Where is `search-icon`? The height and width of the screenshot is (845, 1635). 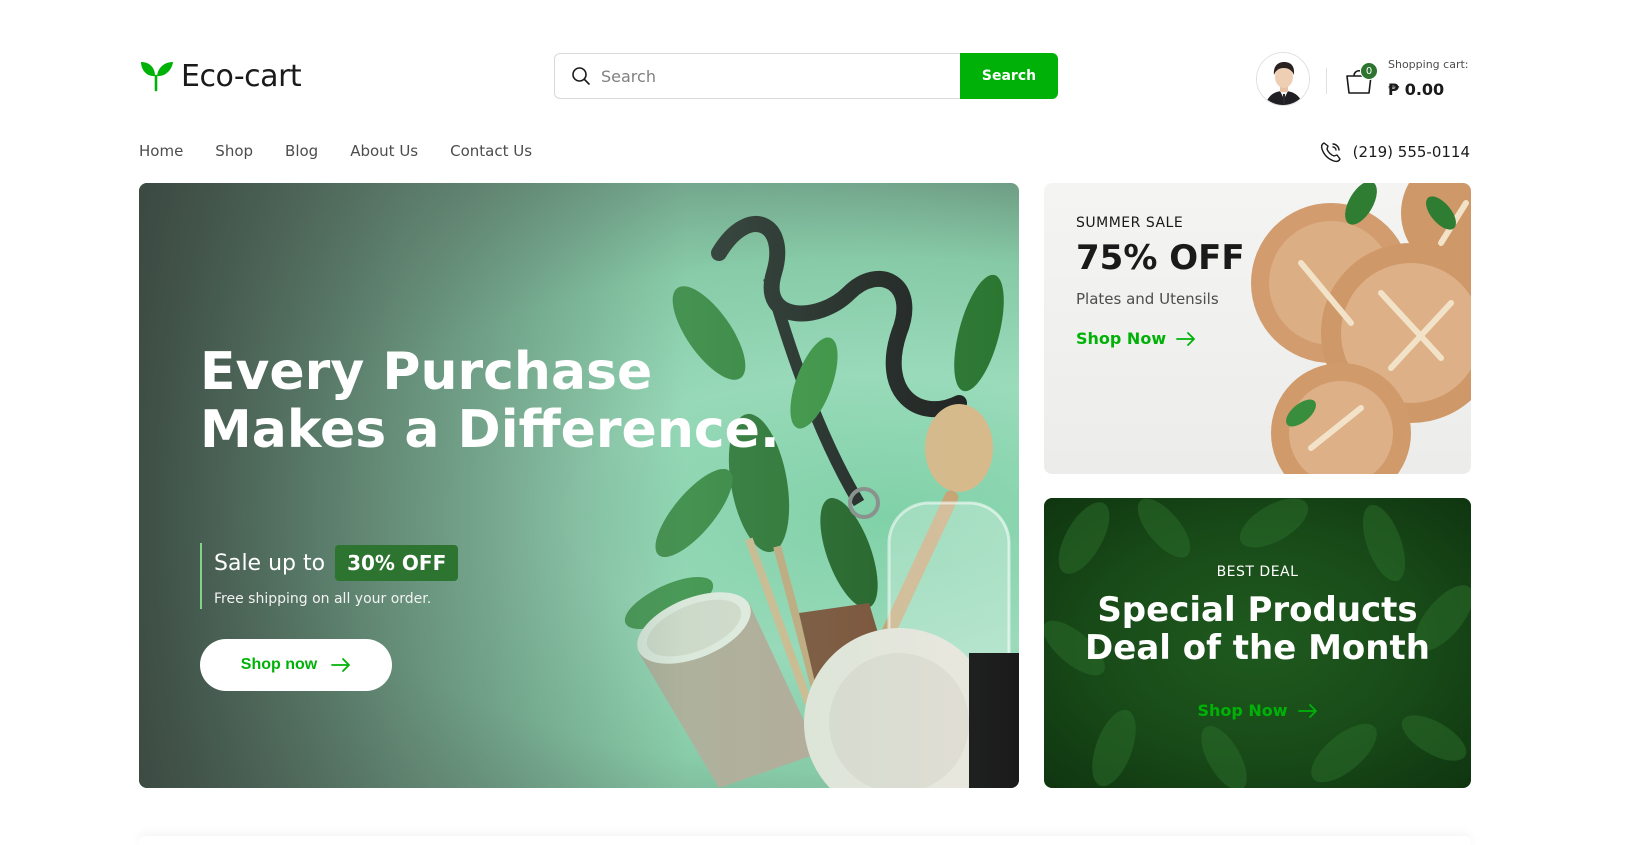
search-icon is located at coordinates (581, 76).